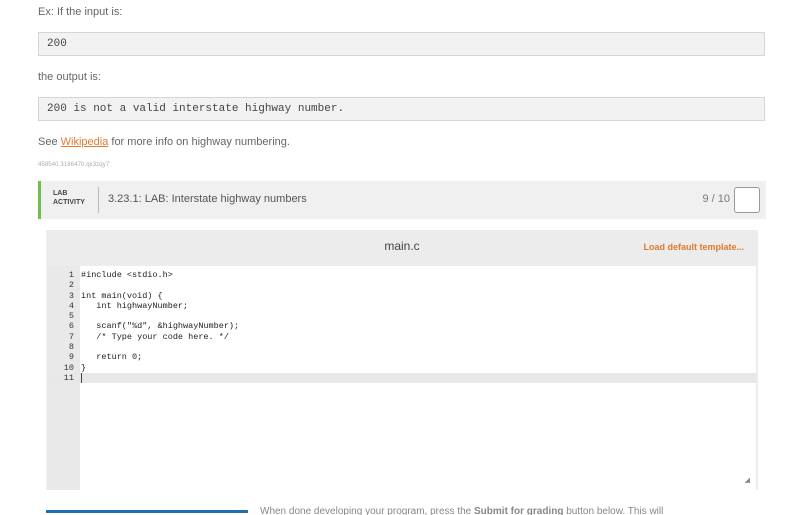  Describe the element at coordinates (198, 511) in the screenshot. I see `submit-button-edge` at that location.